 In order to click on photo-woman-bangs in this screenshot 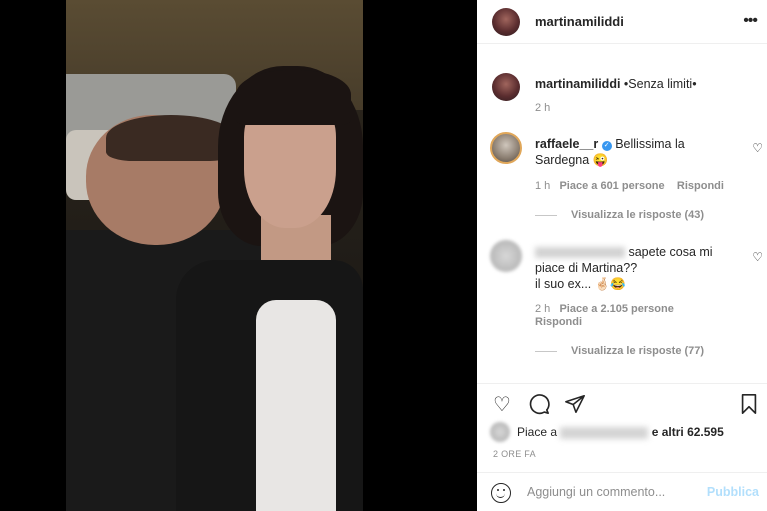, I will do `click(293, 97)`.